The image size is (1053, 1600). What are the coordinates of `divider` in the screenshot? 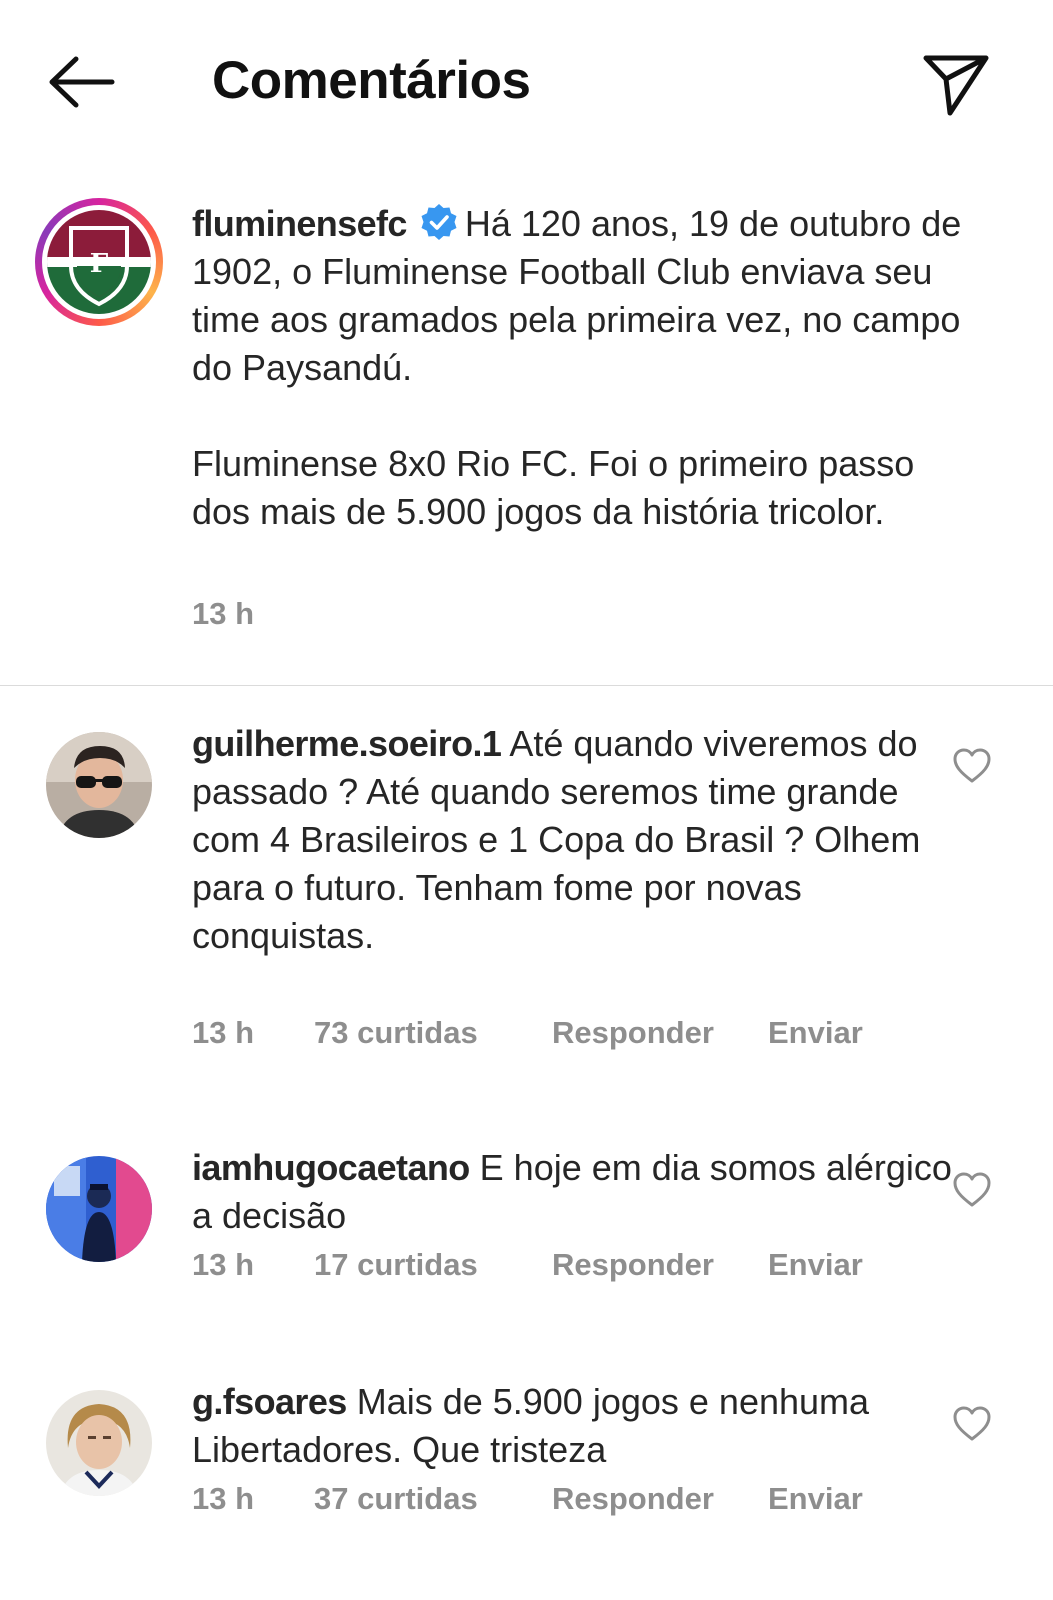 It's located at (526, 685).